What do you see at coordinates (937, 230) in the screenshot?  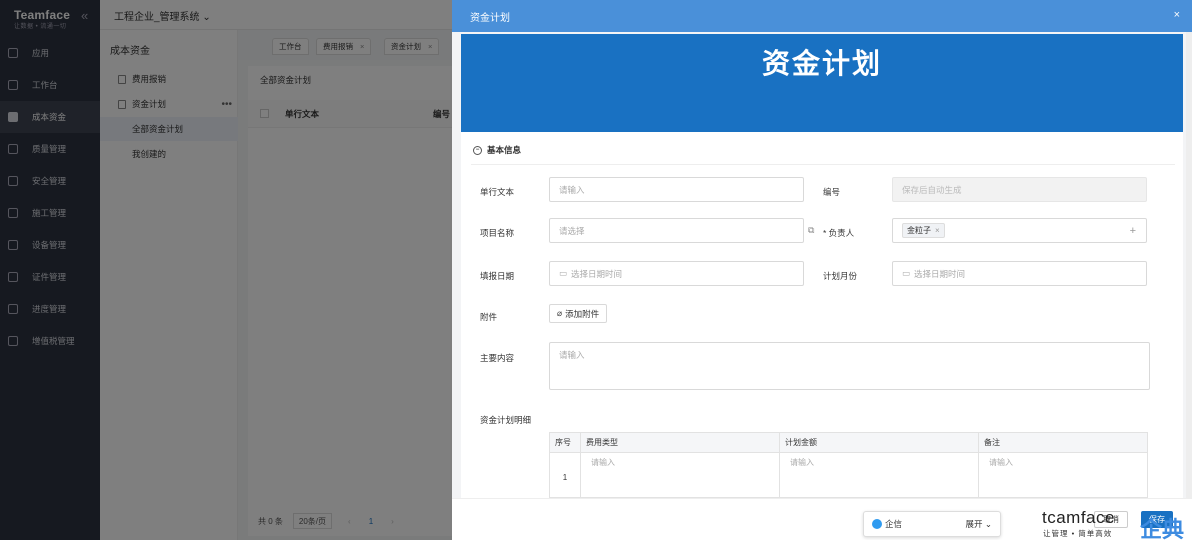 I see `remove-icon: ×` at bounding box center [937, 230].